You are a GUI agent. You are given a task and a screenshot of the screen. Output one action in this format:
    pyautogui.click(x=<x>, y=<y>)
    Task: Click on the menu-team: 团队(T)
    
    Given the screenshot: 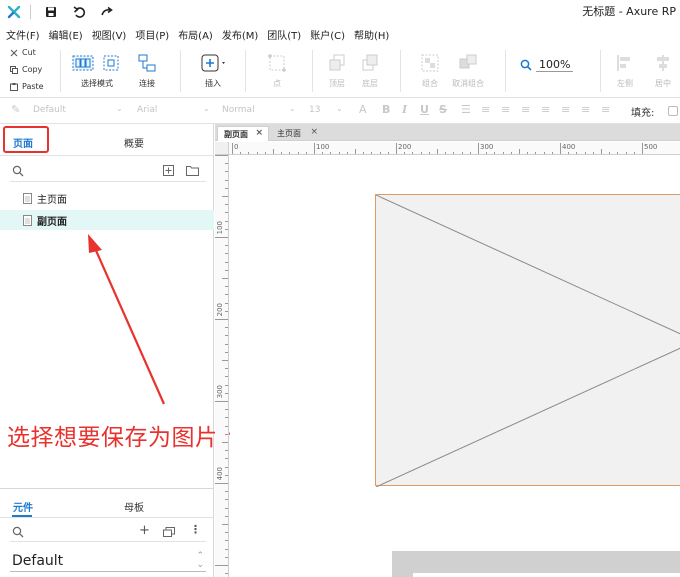 What is the action you would take?
    pyautogui.click(x=284, y=34)
    